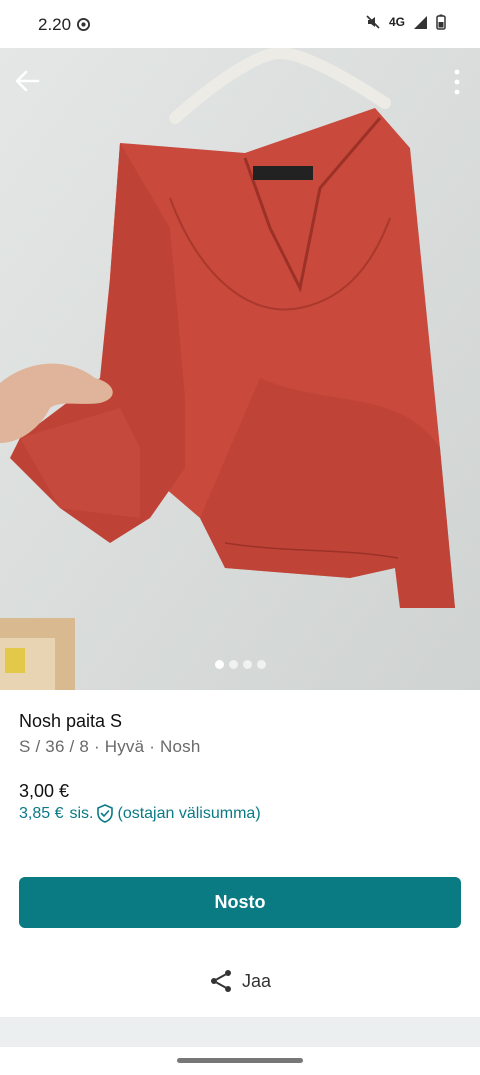  I want to click on status-bar: 2.20 4G, so click(240, 24).